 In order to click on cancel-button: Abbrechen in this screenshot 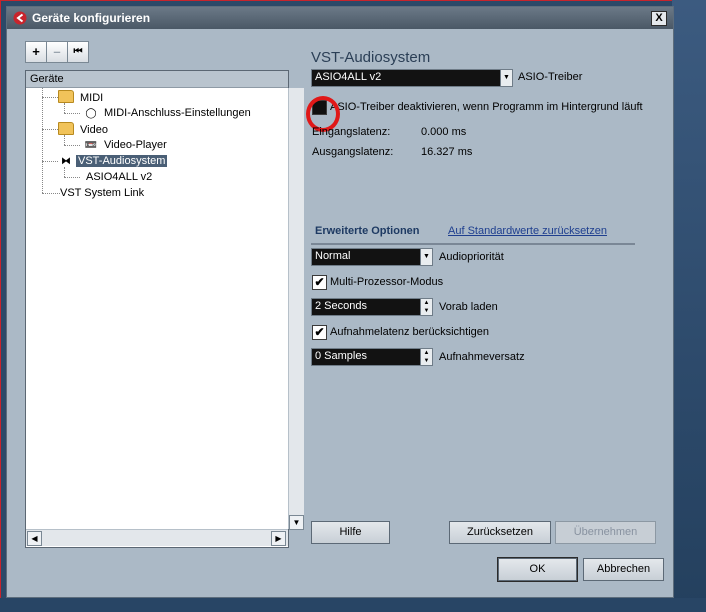, I will do `click(623, 569)`.